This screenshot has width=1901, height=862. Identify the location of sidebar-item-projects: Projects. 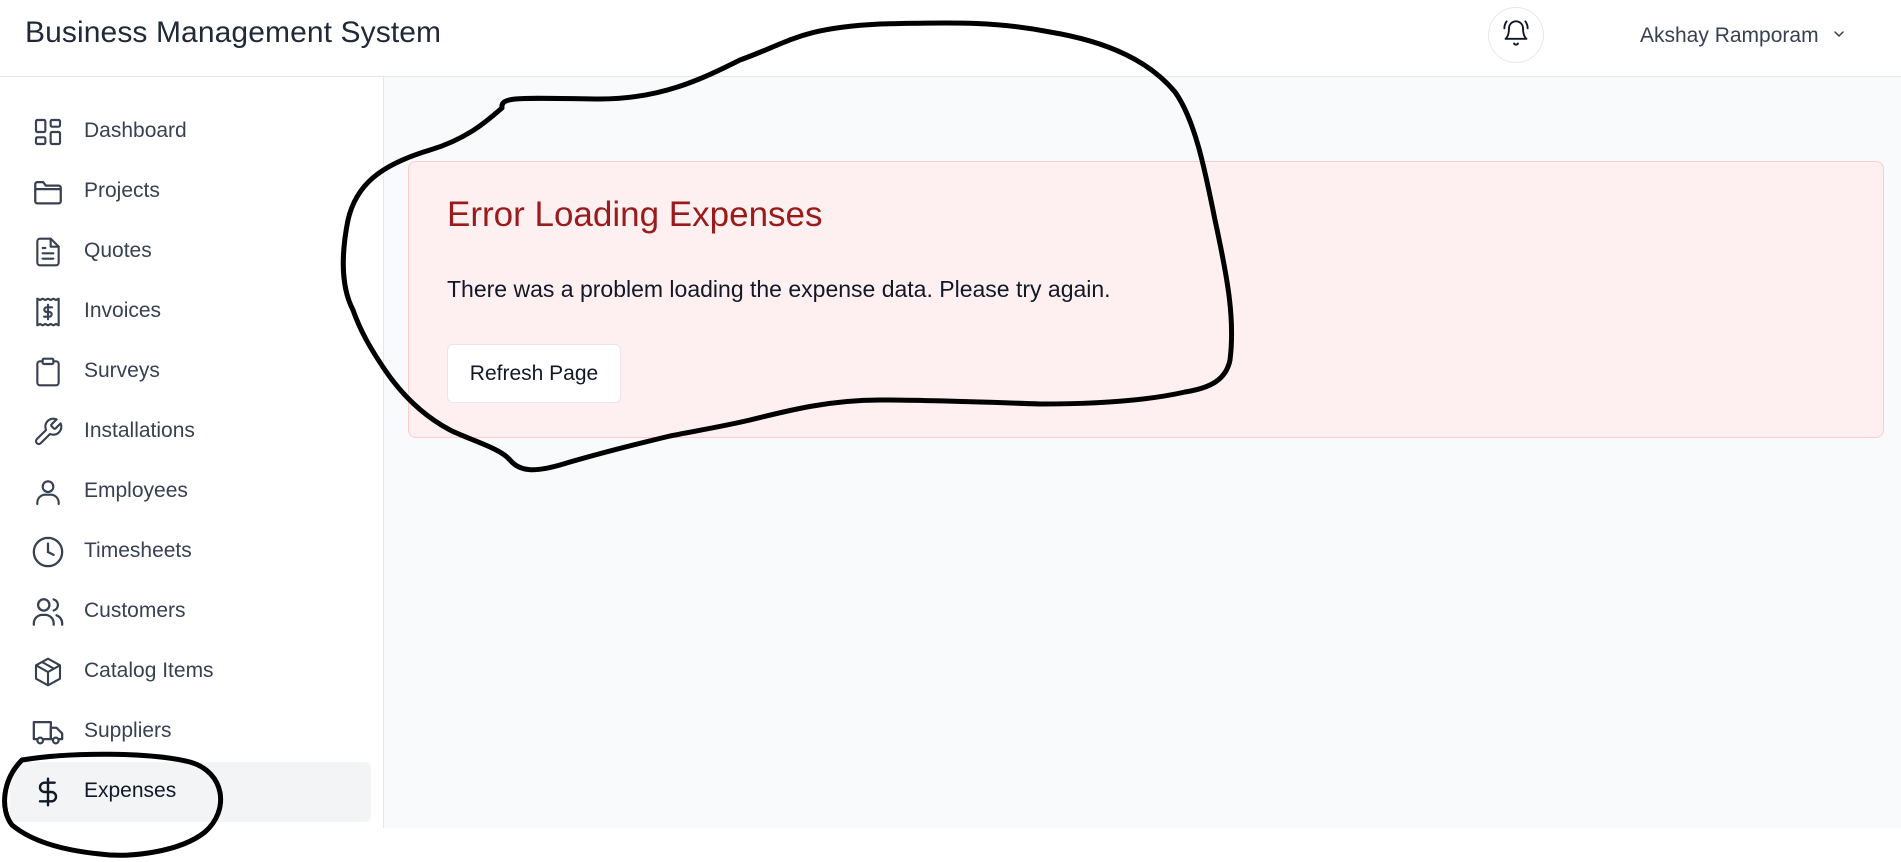
(190, 192).